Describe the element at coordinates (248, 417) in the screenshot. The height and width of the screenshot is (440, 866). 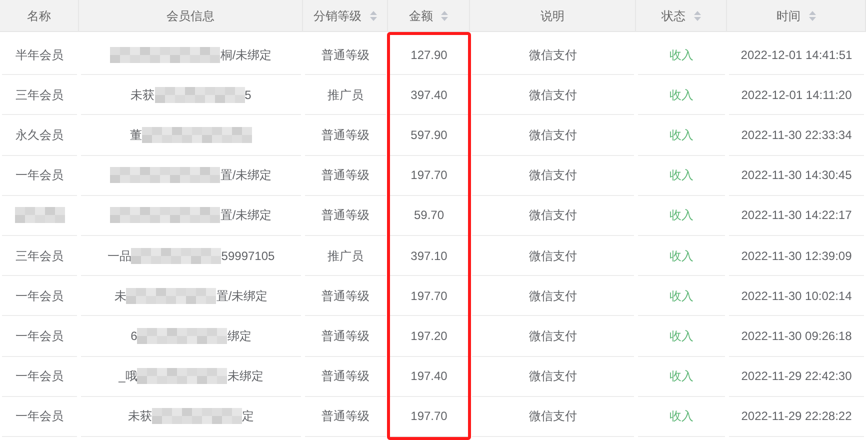
I see `member-info-text: 定` at that location.